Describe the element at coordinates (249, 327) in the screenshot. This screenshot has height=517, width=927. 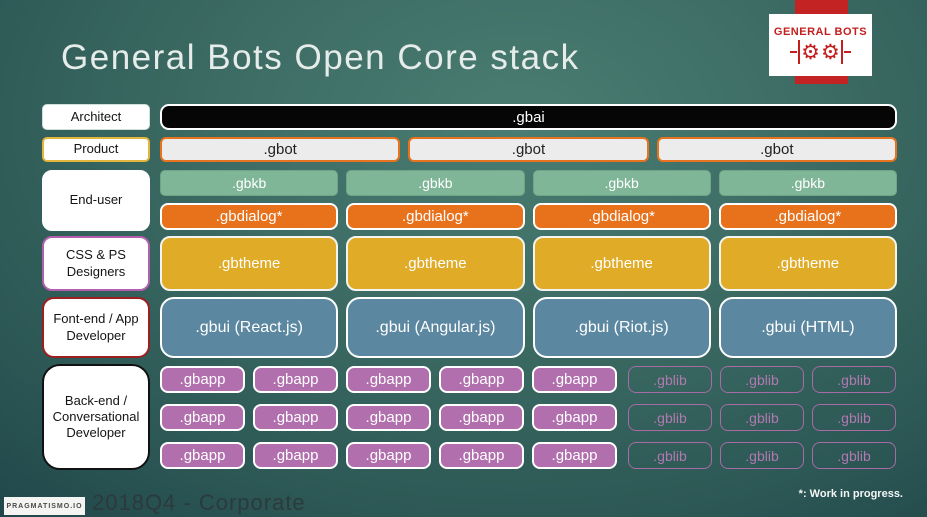
I see `stack-box-gbui-react: .gbui (React.js)` at that location.